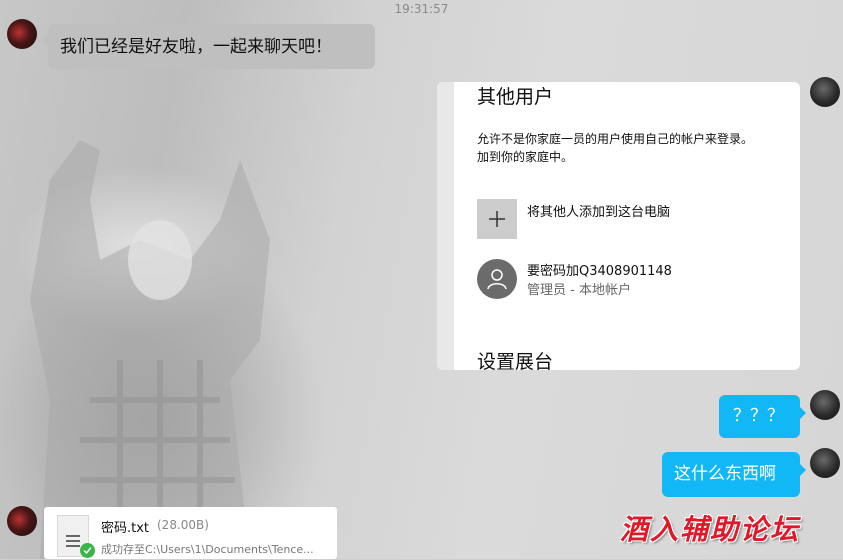  Describe the element at coordinates (515, 360) in the screenshot. I see `kiosk-heading: 设置展台` at that location.